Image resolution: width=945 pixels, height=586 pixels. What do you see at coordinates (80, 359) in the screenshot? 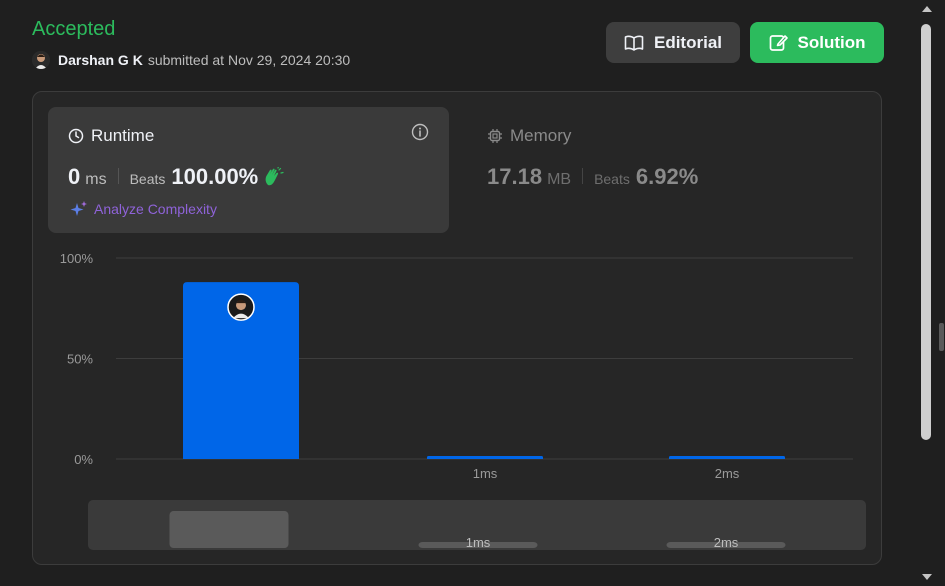
I see `y-tick-label: 50%` at bounding box center [80, 359].